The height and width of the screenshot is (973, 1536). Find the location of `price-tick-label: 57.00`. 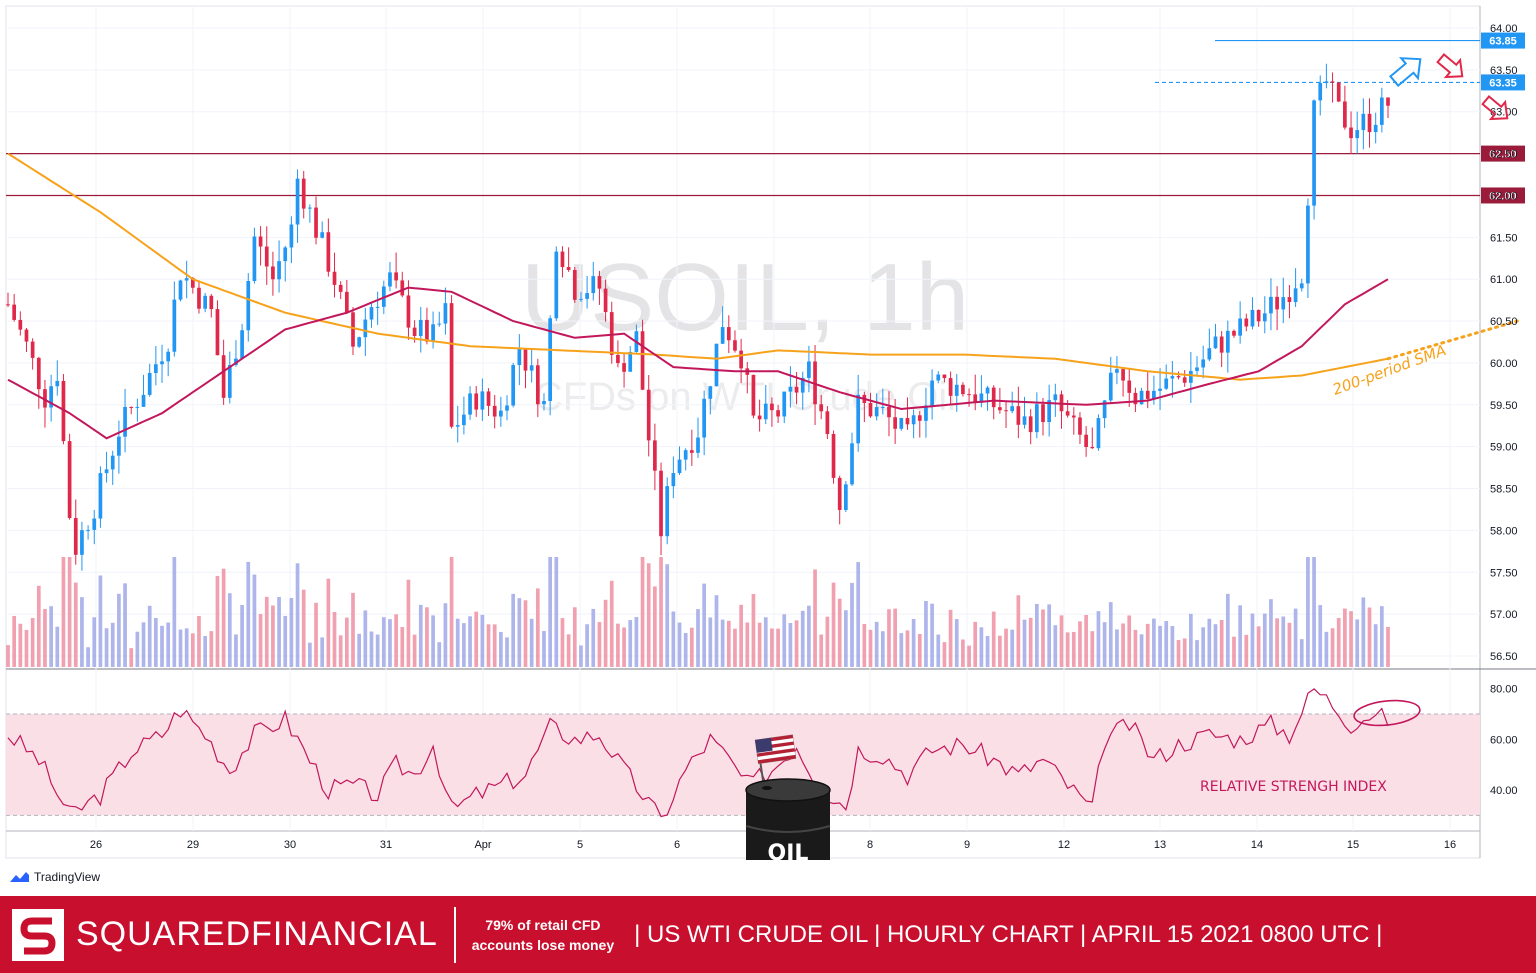

price-tick-label: 57.00 is located at coordinates (1504, 615).